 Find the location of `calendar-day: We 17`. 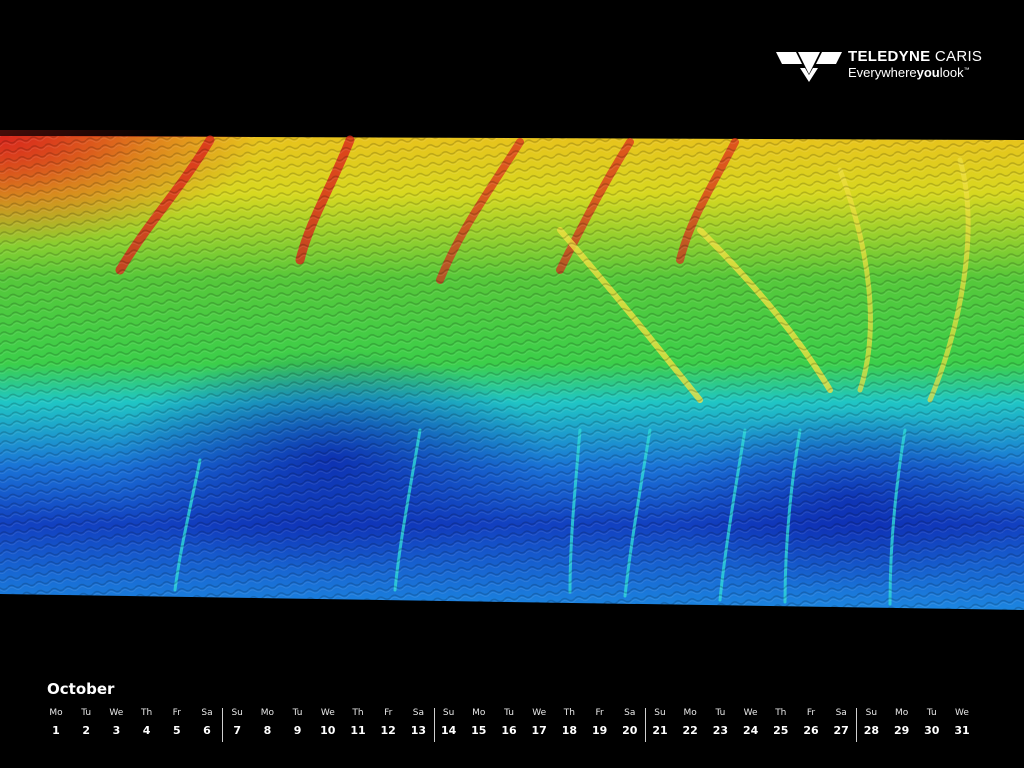

calendar-day: We 17 is located at coordinates (539, 724).